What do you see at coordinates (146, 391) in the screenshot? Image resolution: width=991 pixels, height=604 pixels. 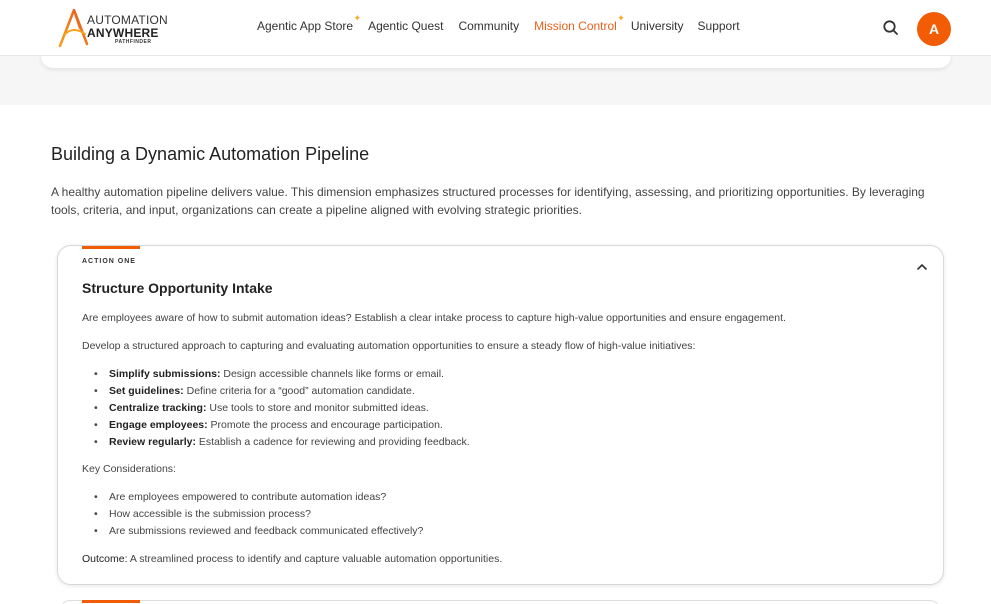 I see `step-term: Set guidelines:` at bounding box center [146, 391].